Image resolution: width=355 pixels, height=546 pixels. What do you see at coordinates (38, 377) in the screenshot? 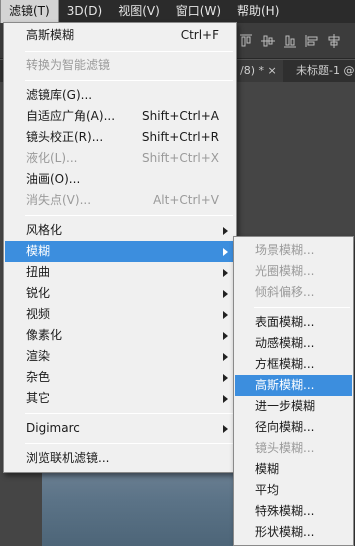
I see `menu-item-label: 杂色` at bounding box center [38, 377].